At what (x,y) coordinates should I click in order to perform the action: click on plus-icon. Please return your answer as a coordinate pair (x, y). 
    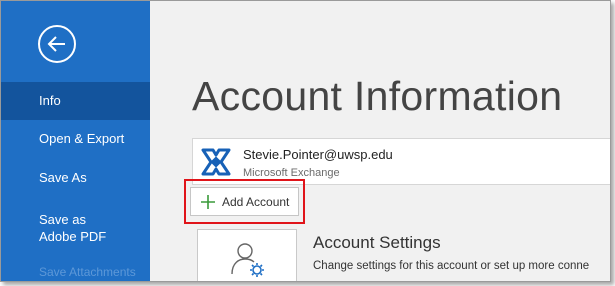
    Looking at the image, I should click on (208, 202).